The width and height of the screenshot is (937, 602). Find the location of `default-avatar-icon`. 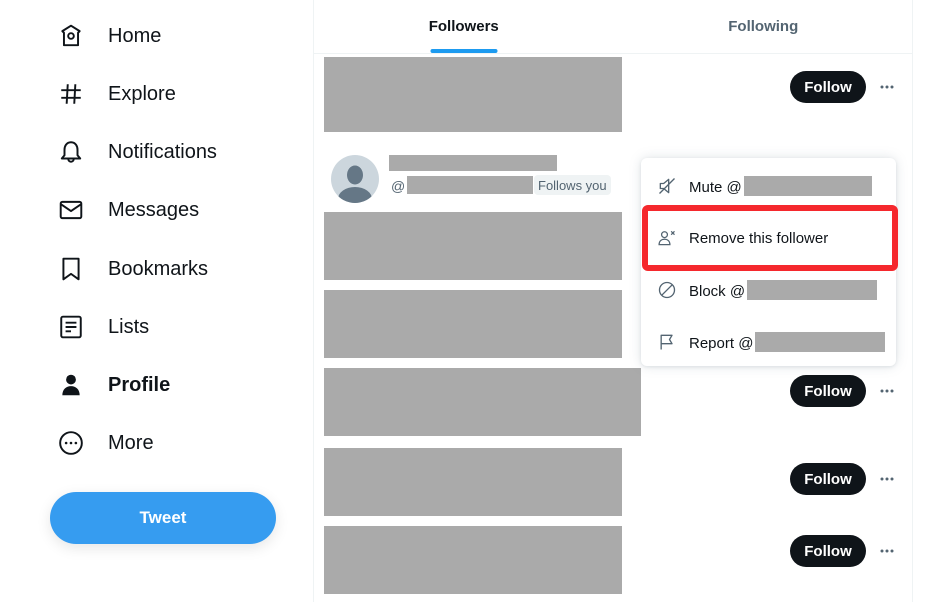

default-avatar-icon is located at coordinates (355, 184).